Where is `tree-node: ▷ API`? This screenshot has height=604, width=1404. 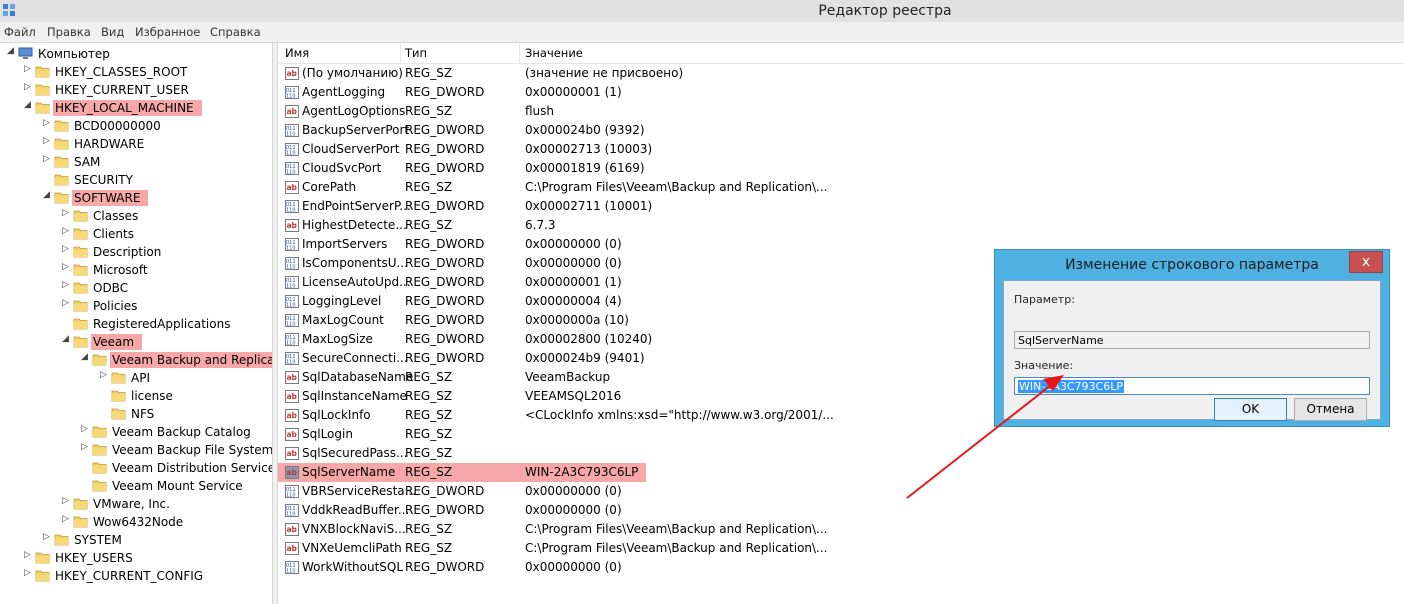
tree-node: ▷ API is located at coordinates (136, 378).